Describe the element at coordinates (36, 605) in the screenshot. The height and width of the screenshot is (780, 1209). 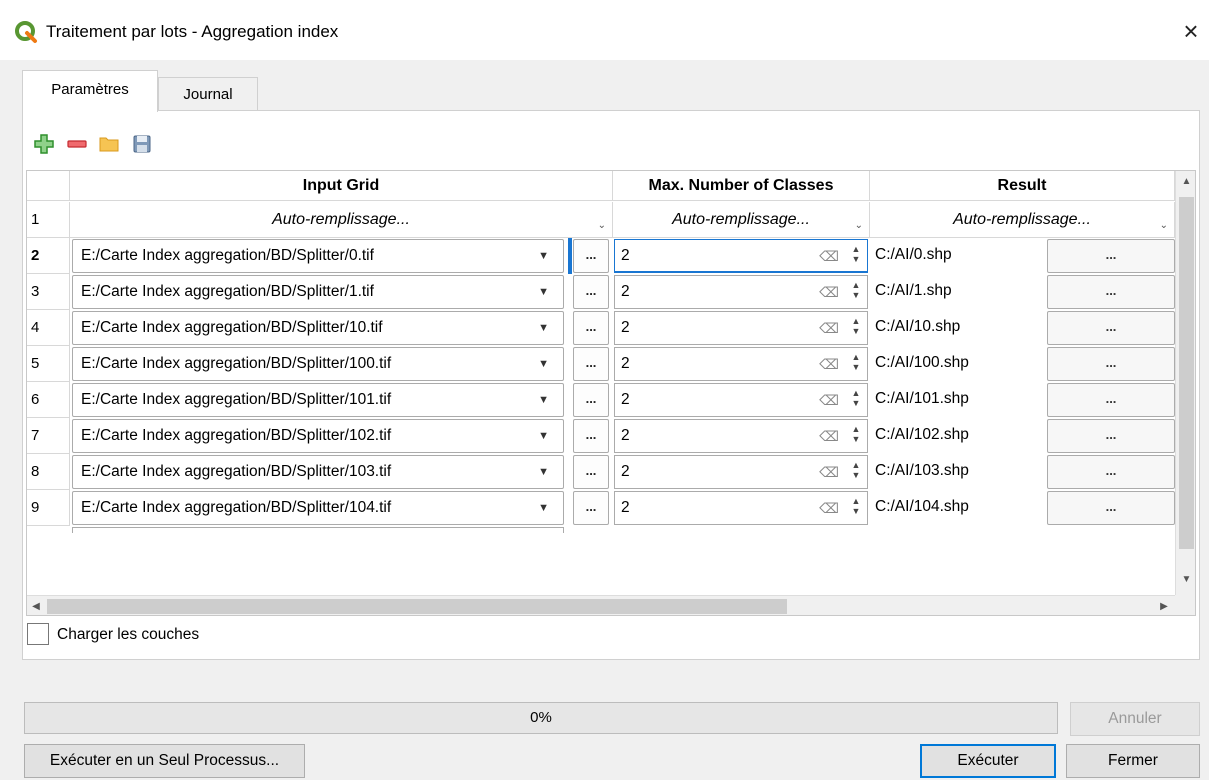
I see `scroll-left-icon: ◀` at that location.